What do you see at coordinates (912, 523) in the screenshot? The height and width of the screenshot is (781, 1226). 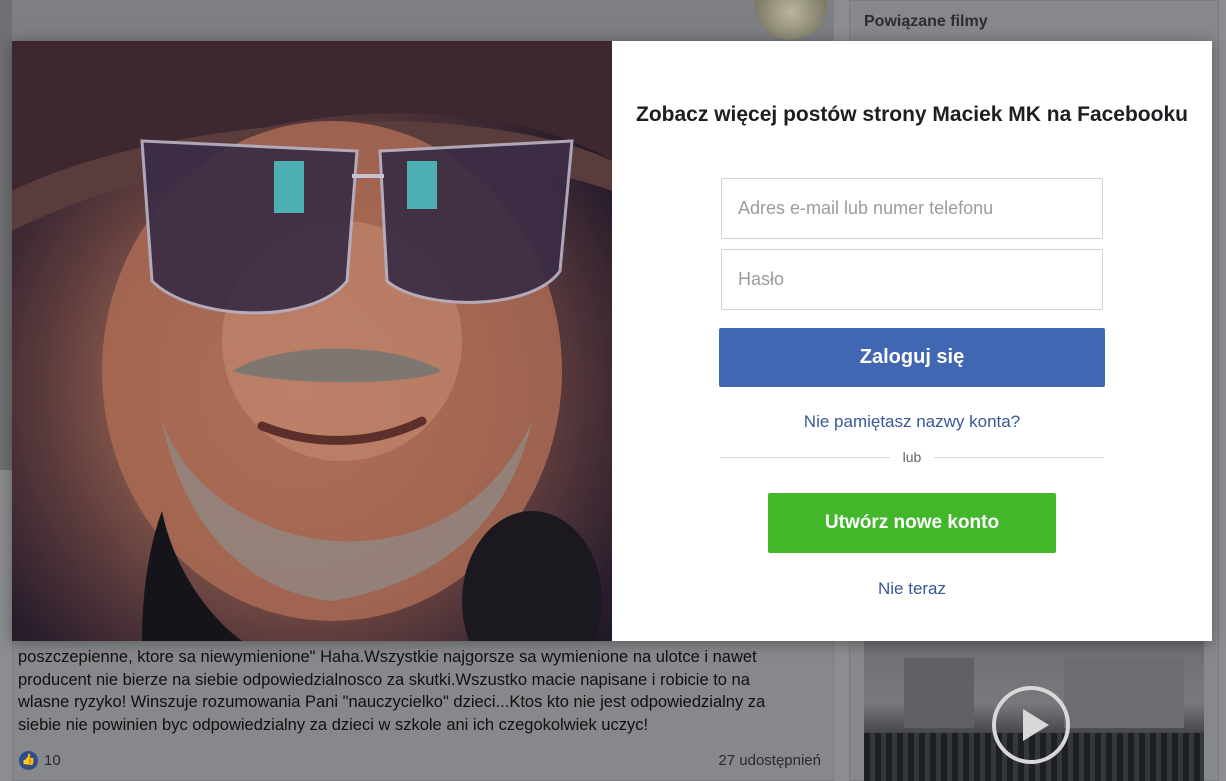 I see `create-account-button: Utwórz nowe konto` at bounding box center [912, 523].